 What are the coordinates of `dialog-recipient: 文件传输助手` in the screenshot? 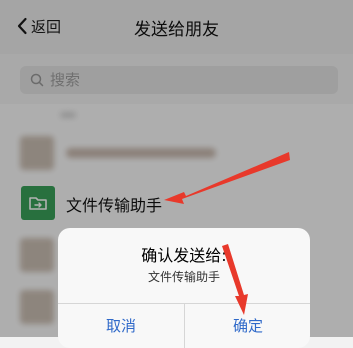 It's located at (183, 277).